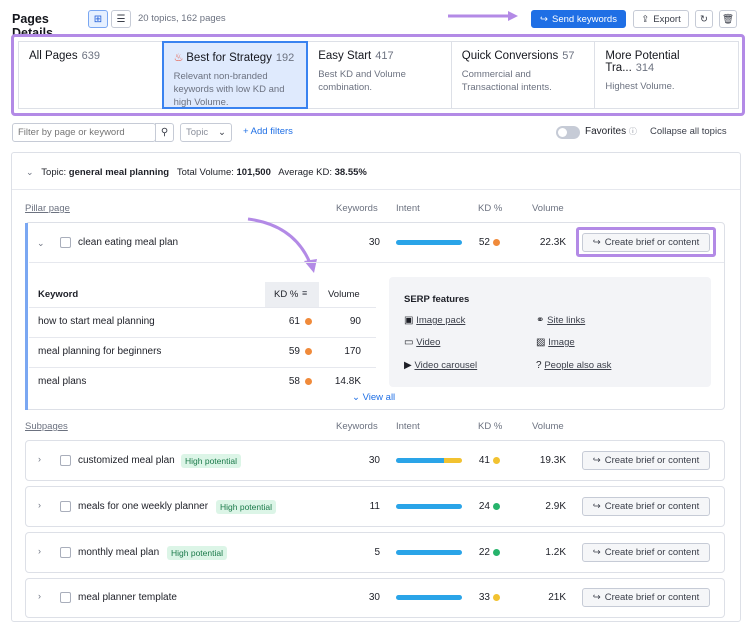  Describe the element at coordinates (246, 507) in the screenshot. I see `high-potential-badge: High potential` at that location.